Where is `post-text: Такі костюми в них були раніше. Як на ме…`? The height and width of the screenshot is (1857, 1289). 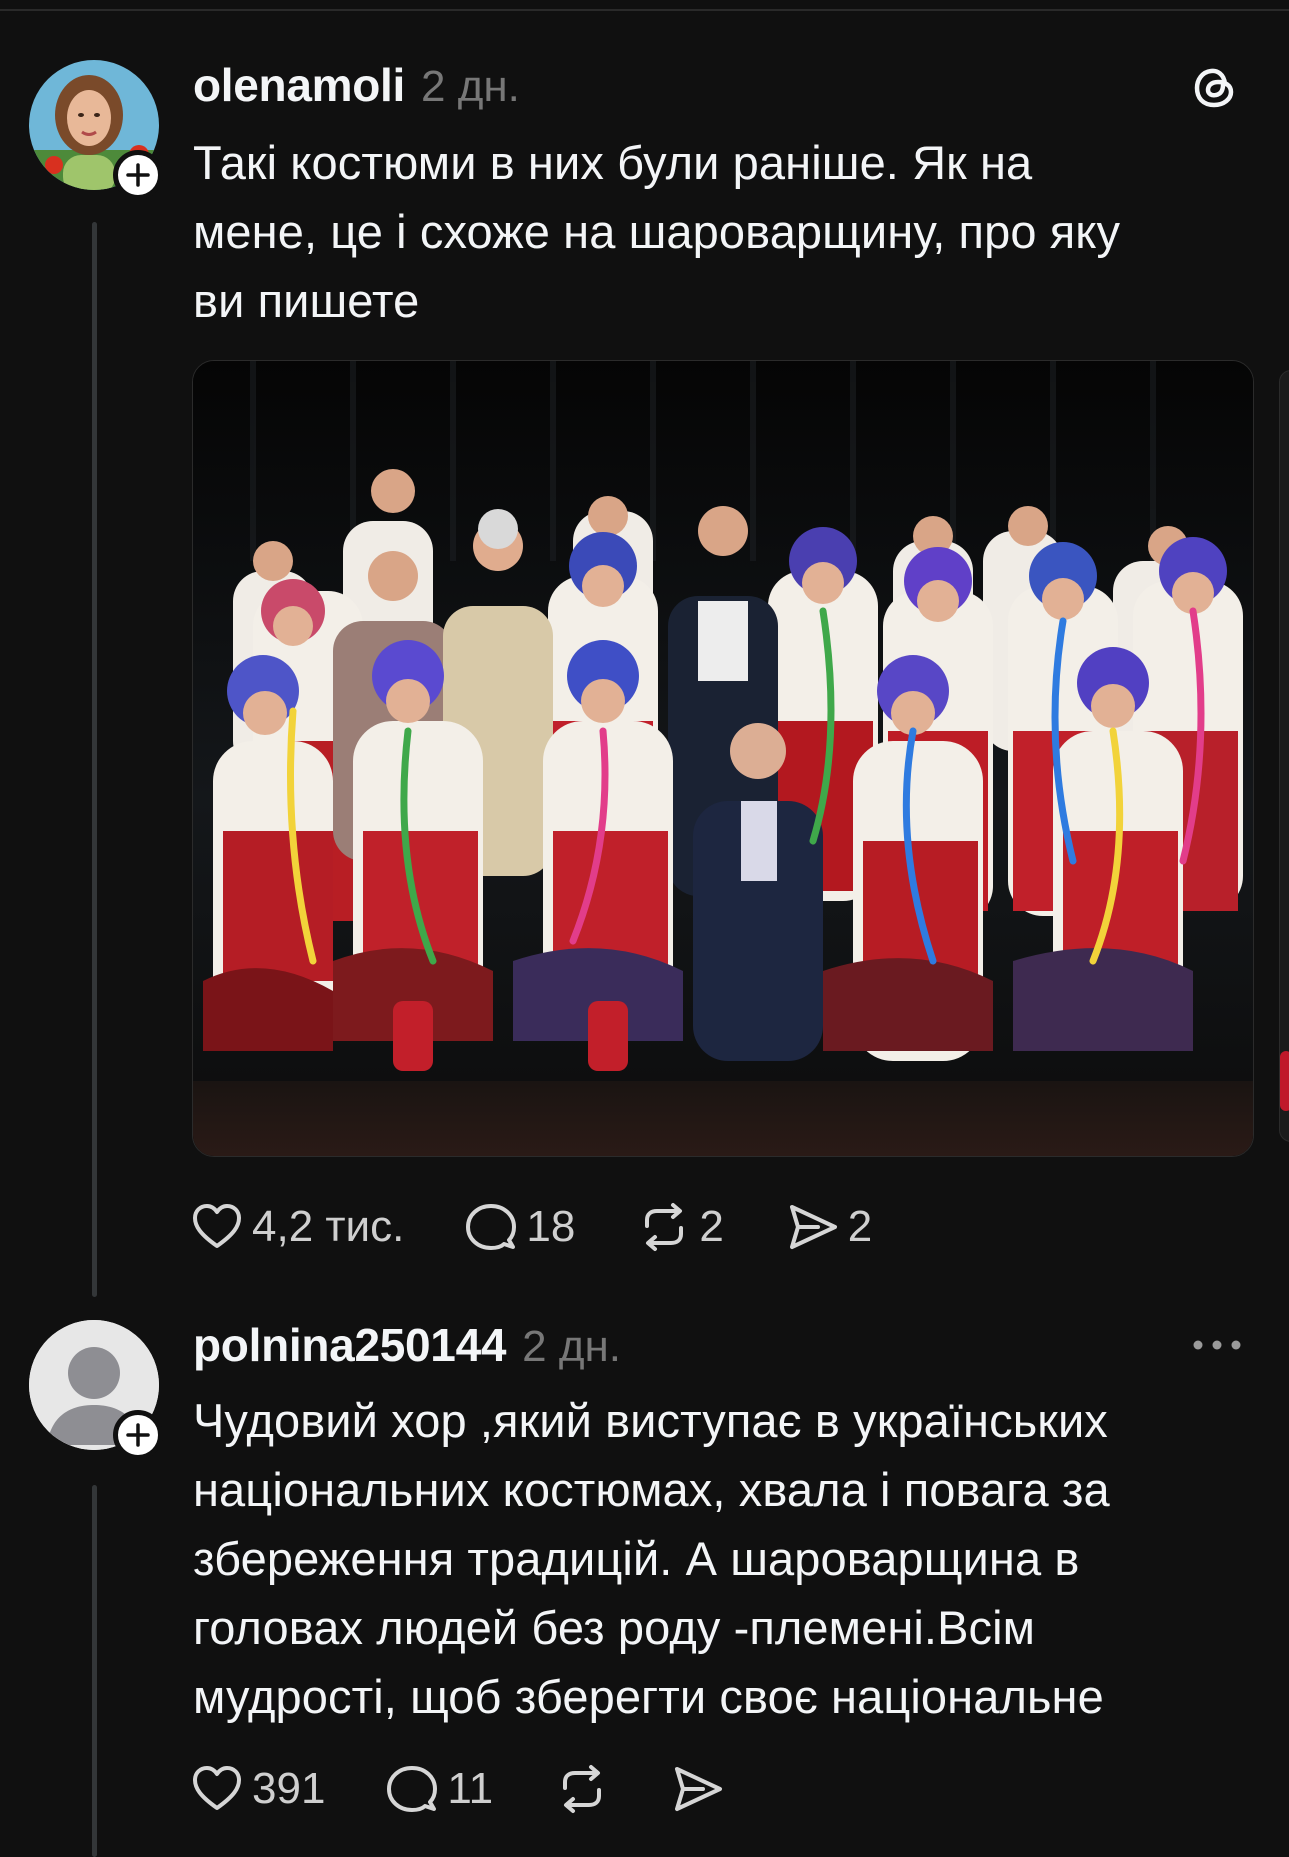 post-text: Такі костюми в них були раніше. Як на ме… is located at coordinates (657, 231).